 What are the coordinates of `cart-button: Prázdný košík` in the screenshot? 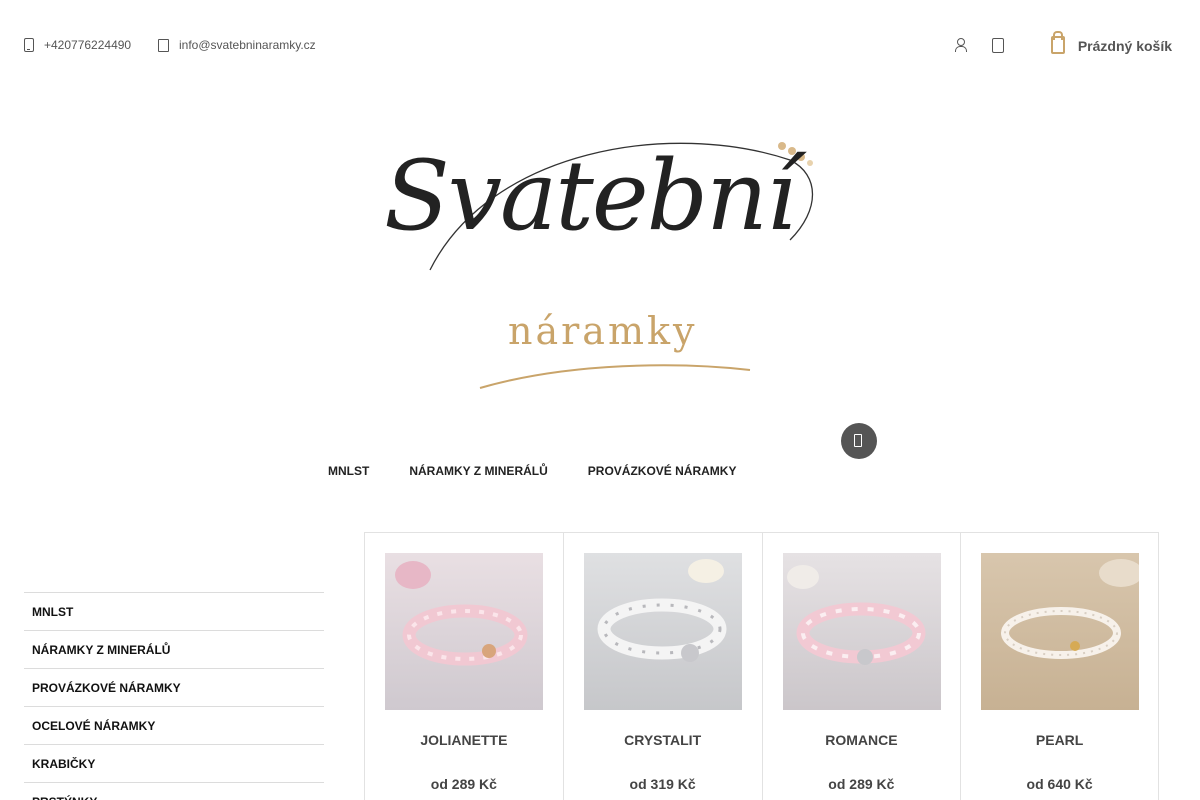 It's located at (1111, 42).